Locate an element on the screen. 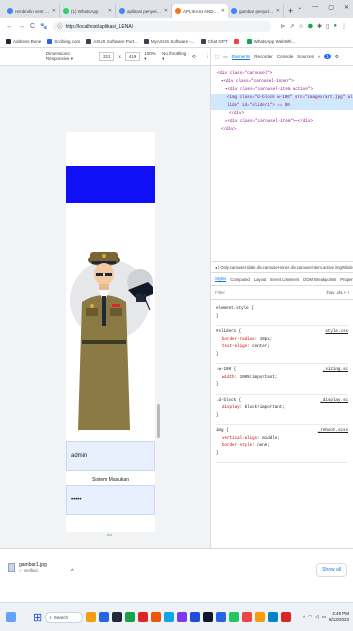 The image size is (353, 631). css-source-link: _sizing.sc is located at coordinates (335, 371).